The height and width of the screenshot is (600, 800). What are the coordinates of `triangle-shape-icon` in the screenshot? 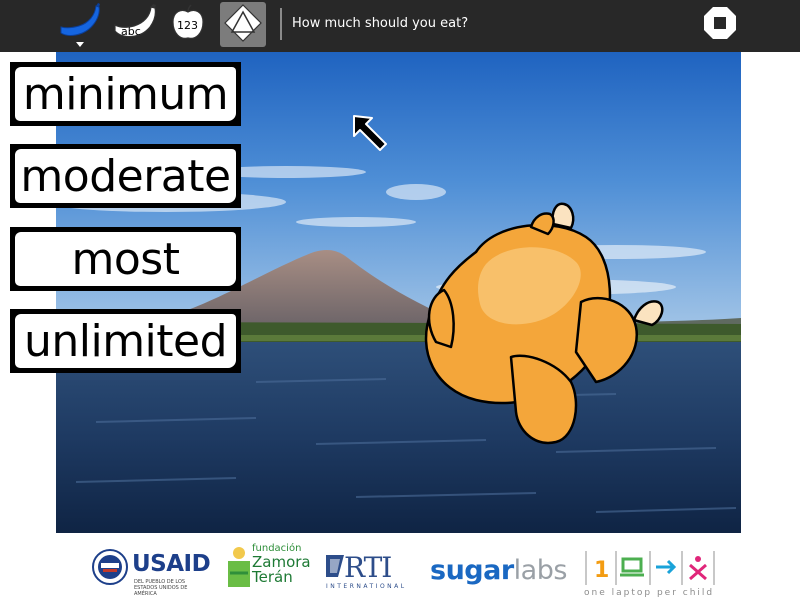 It's located at (243, 25).